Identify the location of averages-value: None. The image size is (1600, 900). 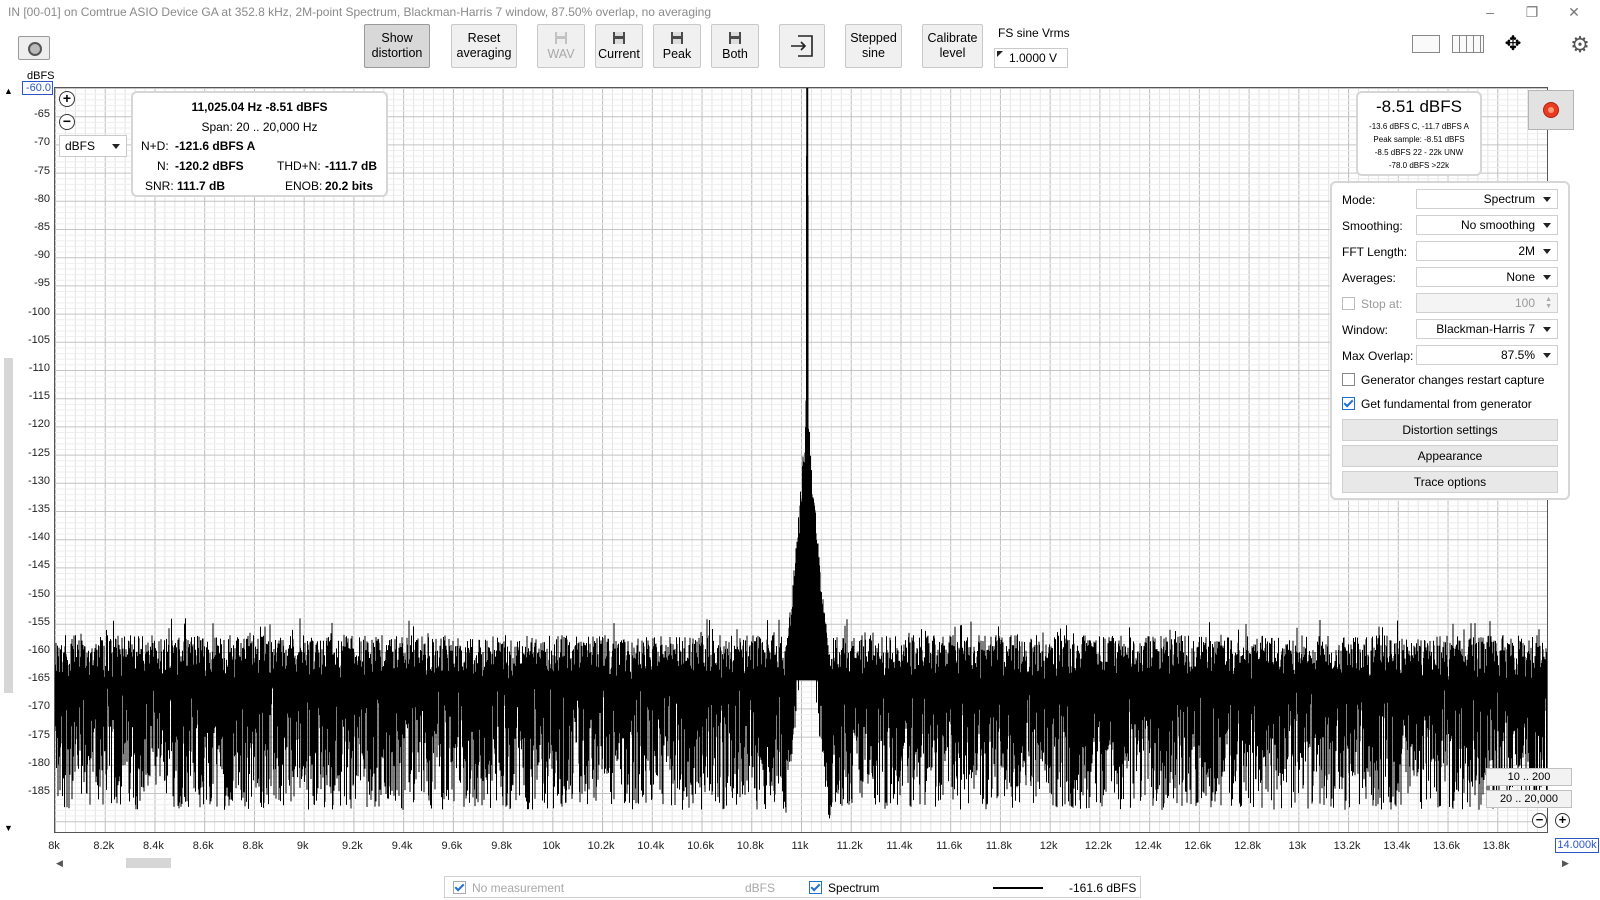
(1520, 277).